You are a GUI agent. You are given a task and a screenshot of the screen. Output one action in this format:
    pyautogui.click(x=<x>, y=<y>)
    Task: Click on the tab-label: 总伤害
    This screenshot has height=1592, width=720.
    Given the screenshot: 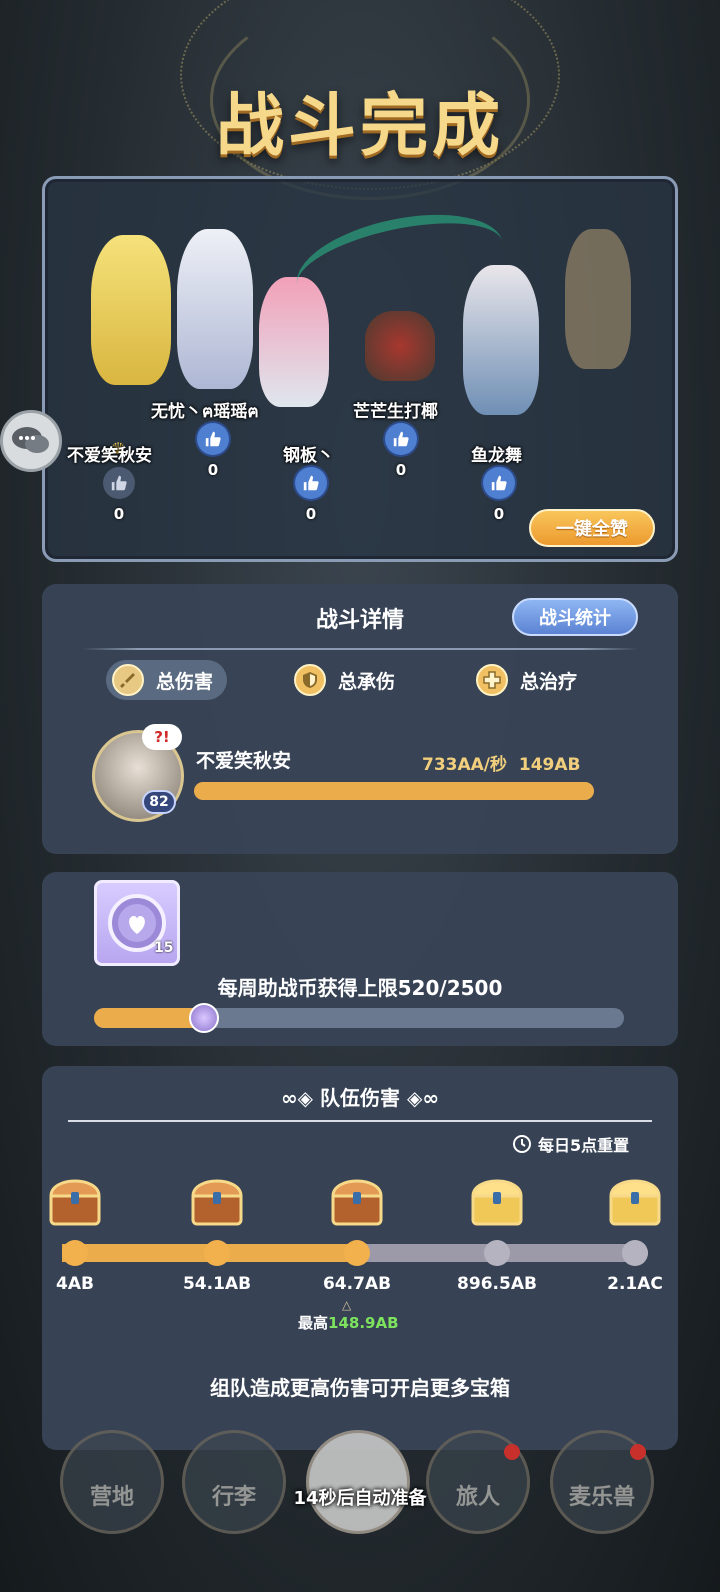 What is the action you would take?
    pyautogui.click(x=185, y=681)
    